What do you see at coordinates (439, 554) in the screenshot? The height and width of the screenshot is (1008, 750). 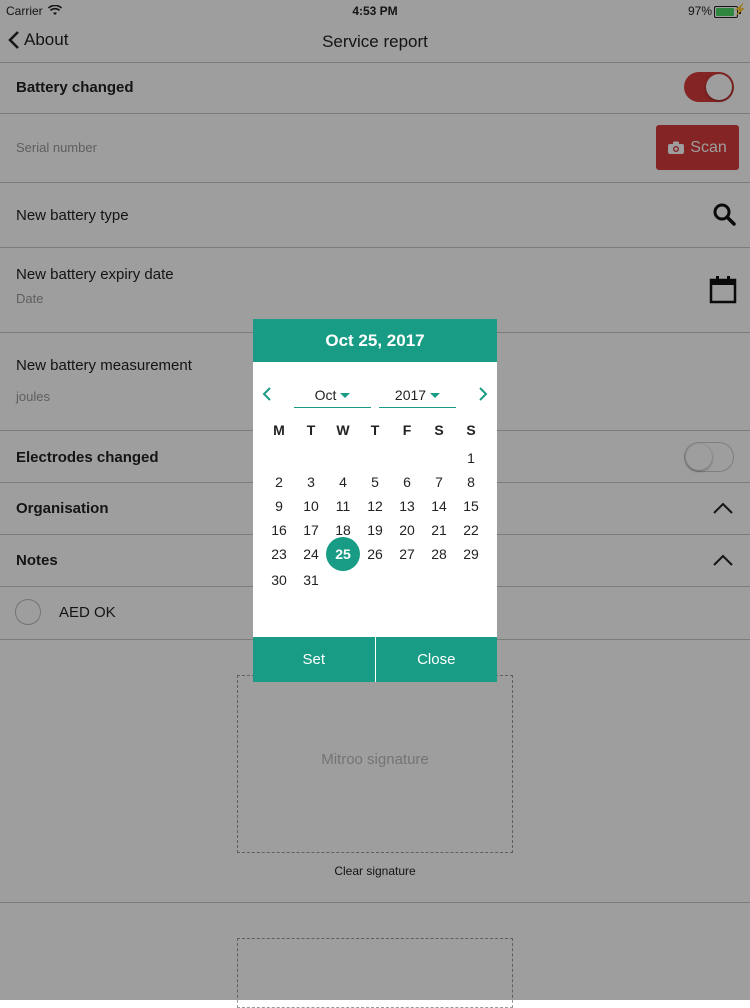 I see `calendar-day: 28` at bounding box center [439, 554].